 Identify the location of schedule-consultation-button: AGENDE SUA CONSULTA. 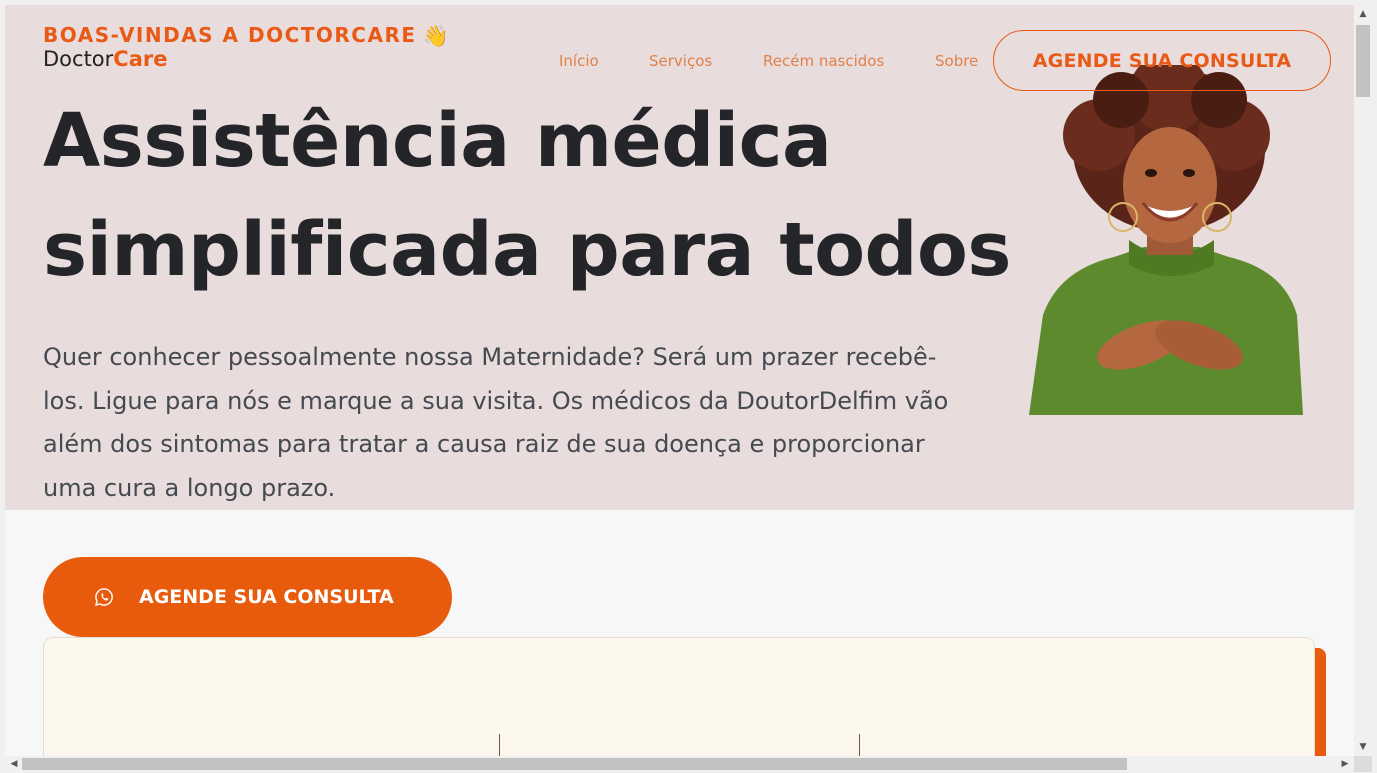
(247, 597).